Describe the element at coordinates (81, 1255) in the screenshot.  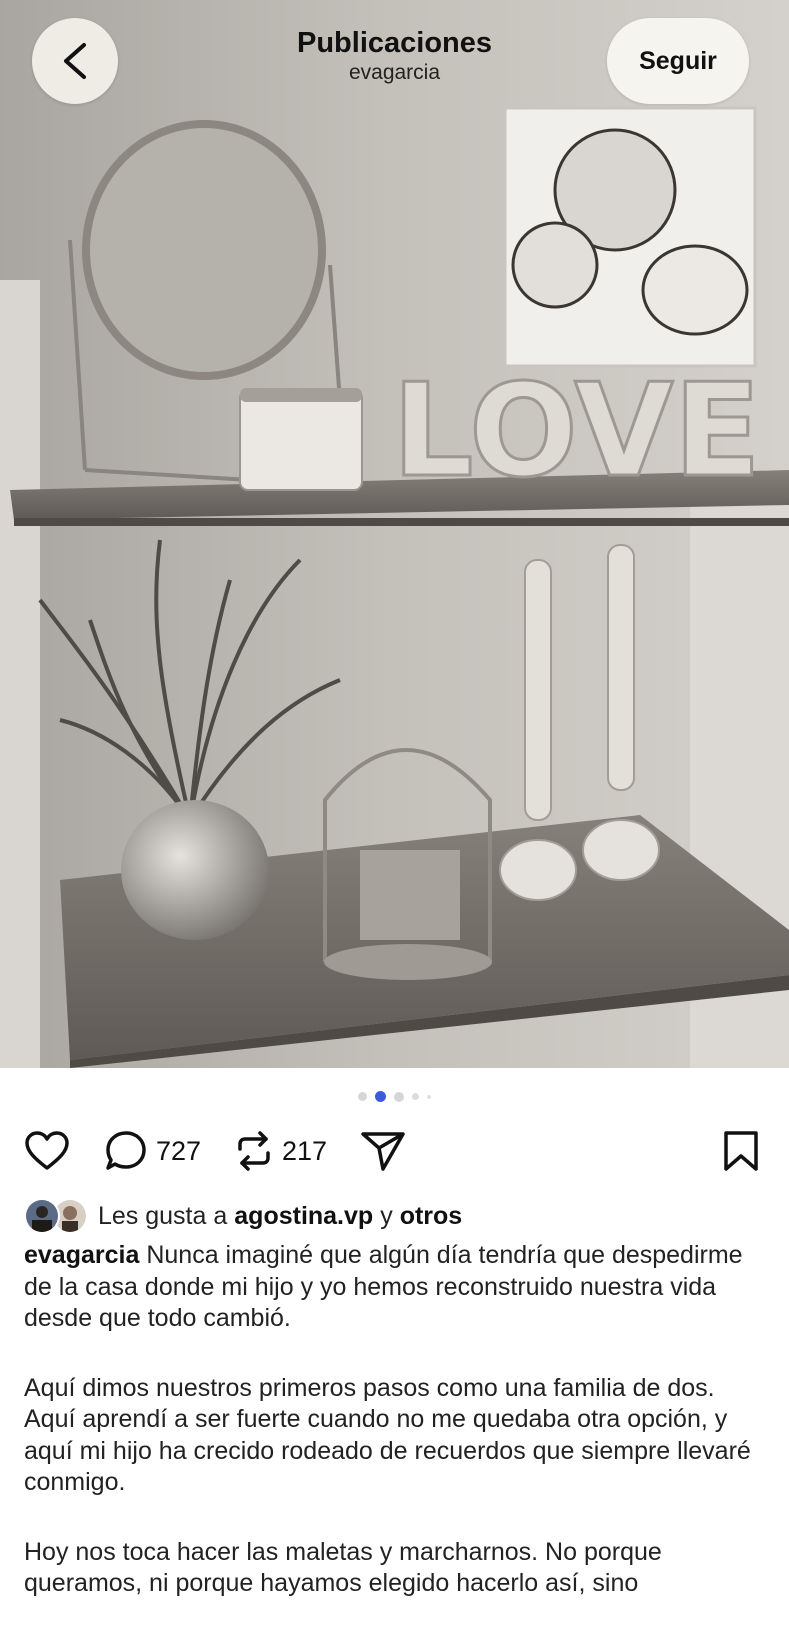
I see `caption-author: evagarcia` at that location.